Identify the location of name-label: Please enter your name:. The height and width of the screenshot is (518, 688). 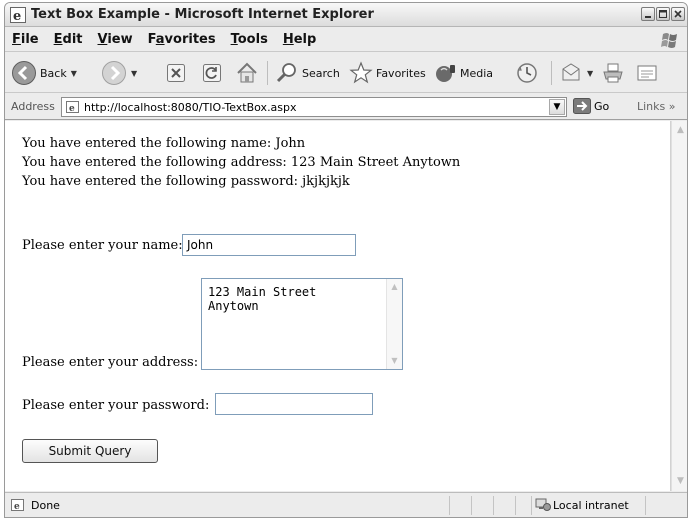
(102, 245).